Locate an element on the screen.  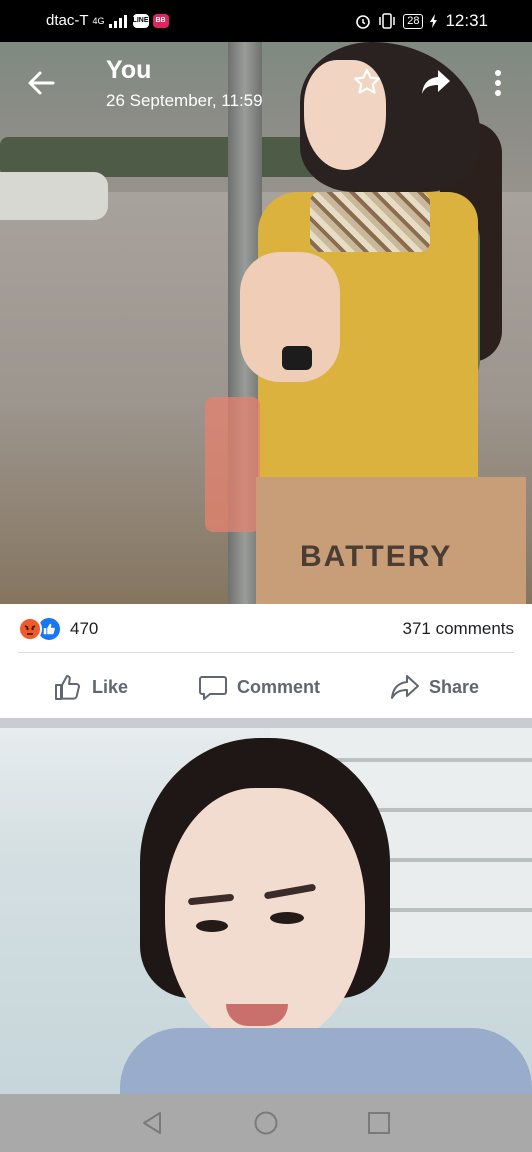
network-label: 4G is located at coordinates (98, 20).